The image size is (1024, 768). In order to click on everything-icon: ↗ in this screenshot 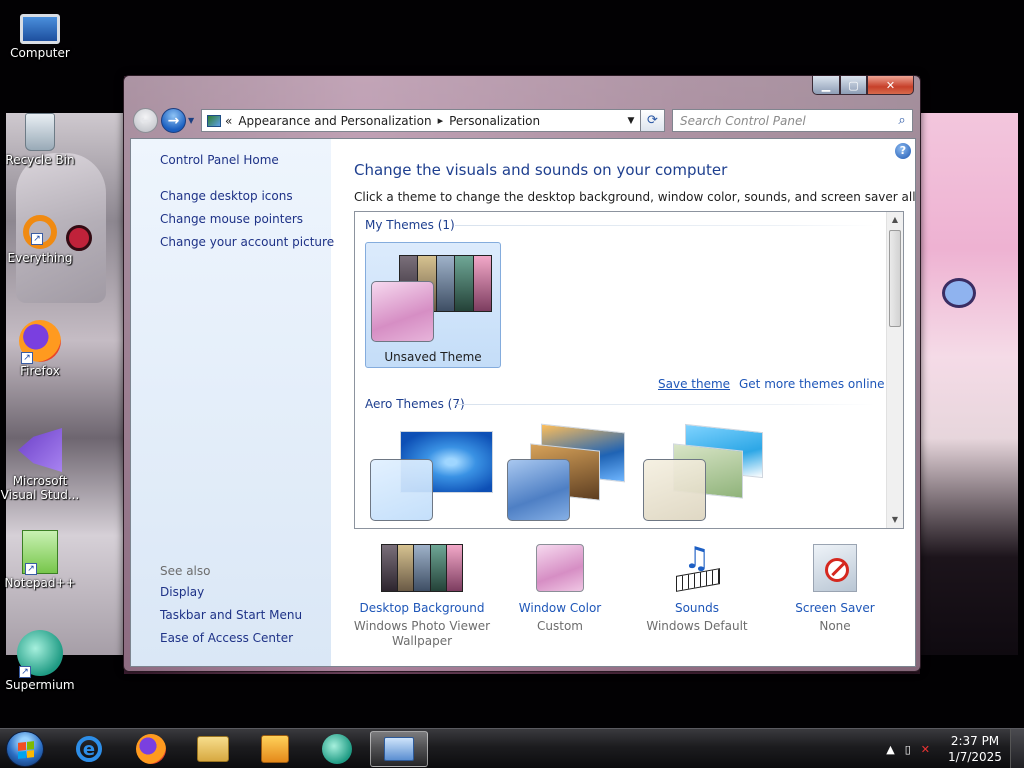, I will do `click(40, 232)`.